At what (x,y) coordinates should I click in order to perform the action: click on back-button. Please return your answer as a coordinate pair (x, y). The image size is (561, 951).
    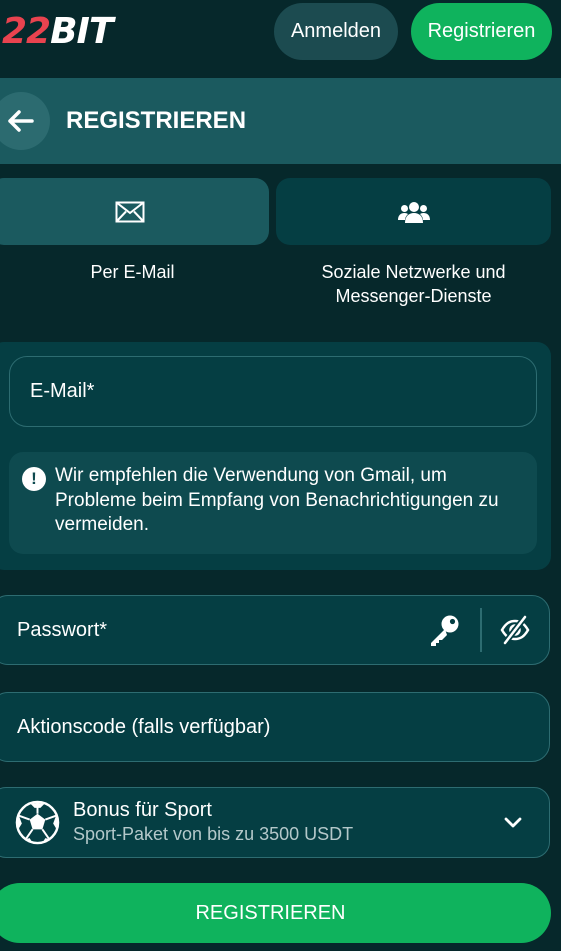
    Looking at the image, I should click on (25, 121).